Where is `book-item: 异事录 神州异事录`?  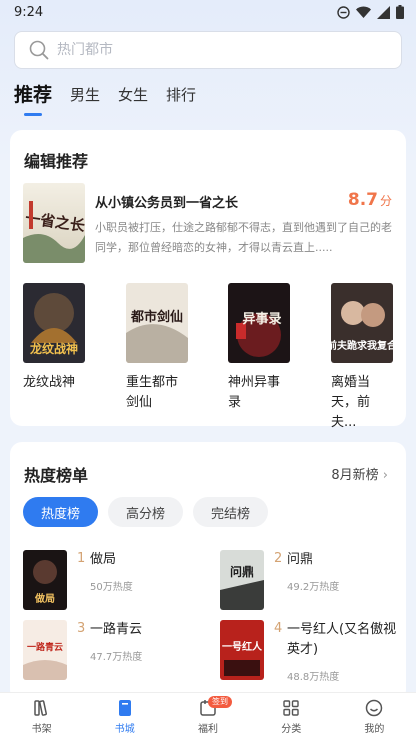 book-item: 异事录 神州异事录 is located at coordinates (263, 348).